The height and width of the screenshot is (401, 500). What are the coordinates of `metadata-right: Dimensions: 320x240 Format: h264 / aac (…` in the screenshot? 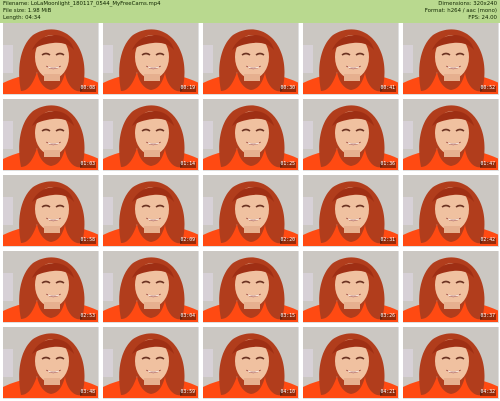 It's located at (461, 11).